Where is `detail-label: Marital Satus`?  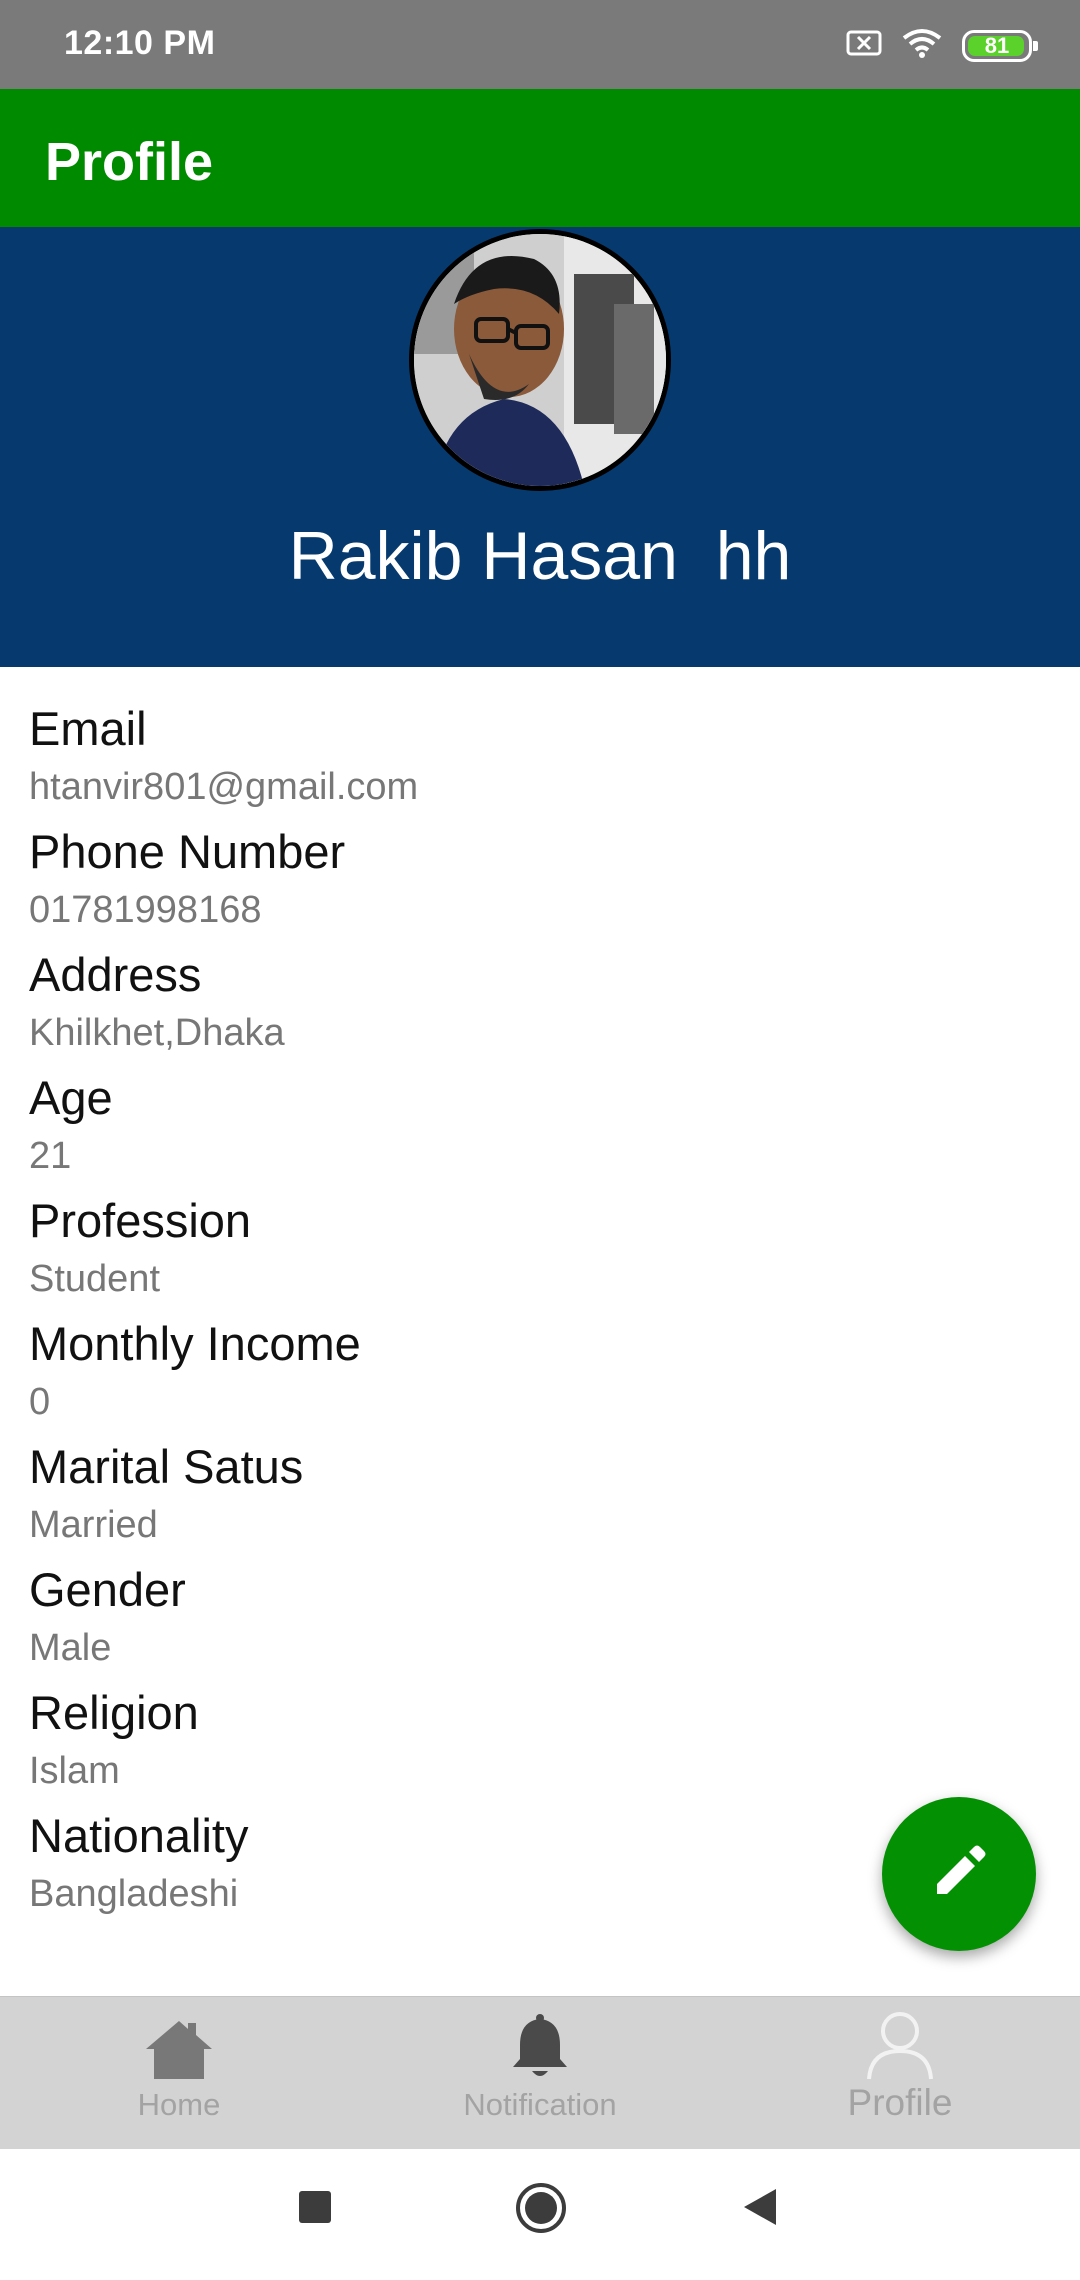
detail-label: Marital Satus is located at coordinates (166, 1466).